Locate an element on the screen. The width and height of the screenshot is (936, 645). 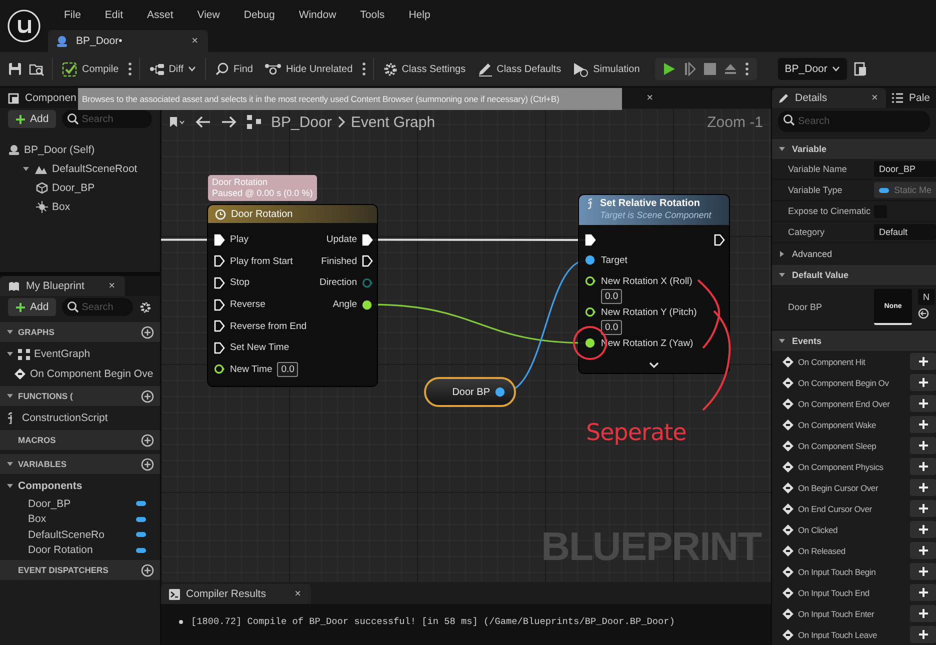
text-field: Door_BP is located at coordinates (905, 169).